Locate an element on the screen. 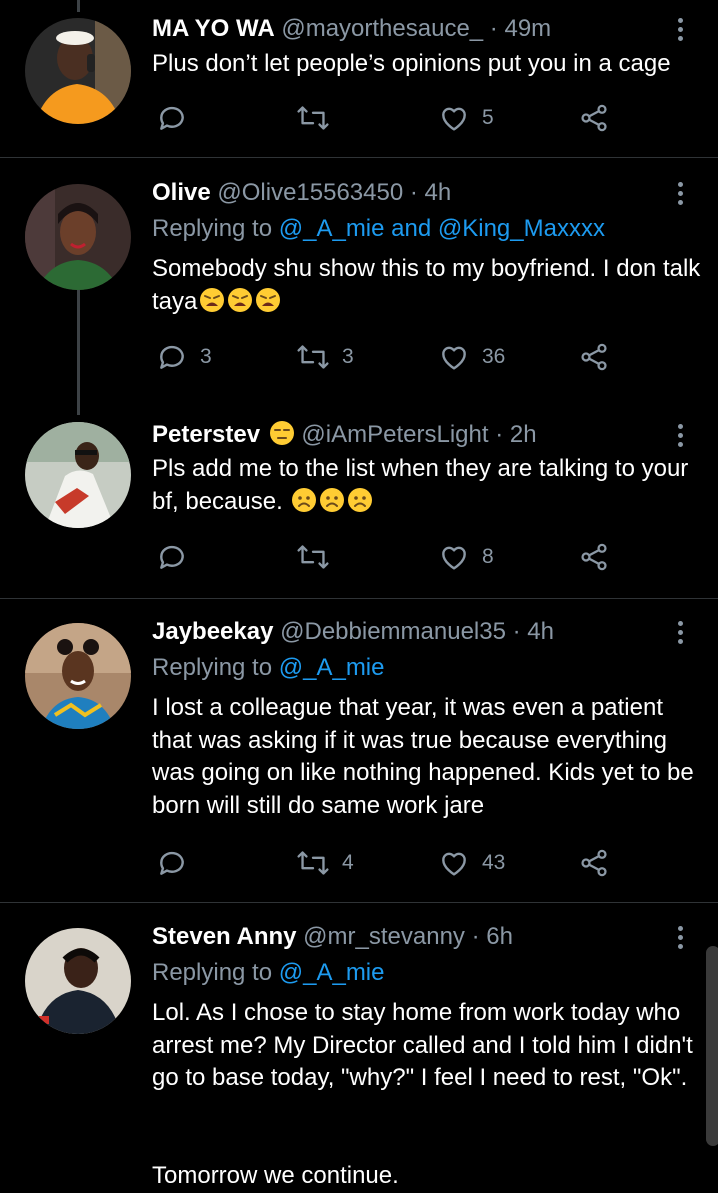 This screenshot has height=1193, width=718. tweet-header: Olive @Olive15563450 · 4h is located at coordinates (301, 193).